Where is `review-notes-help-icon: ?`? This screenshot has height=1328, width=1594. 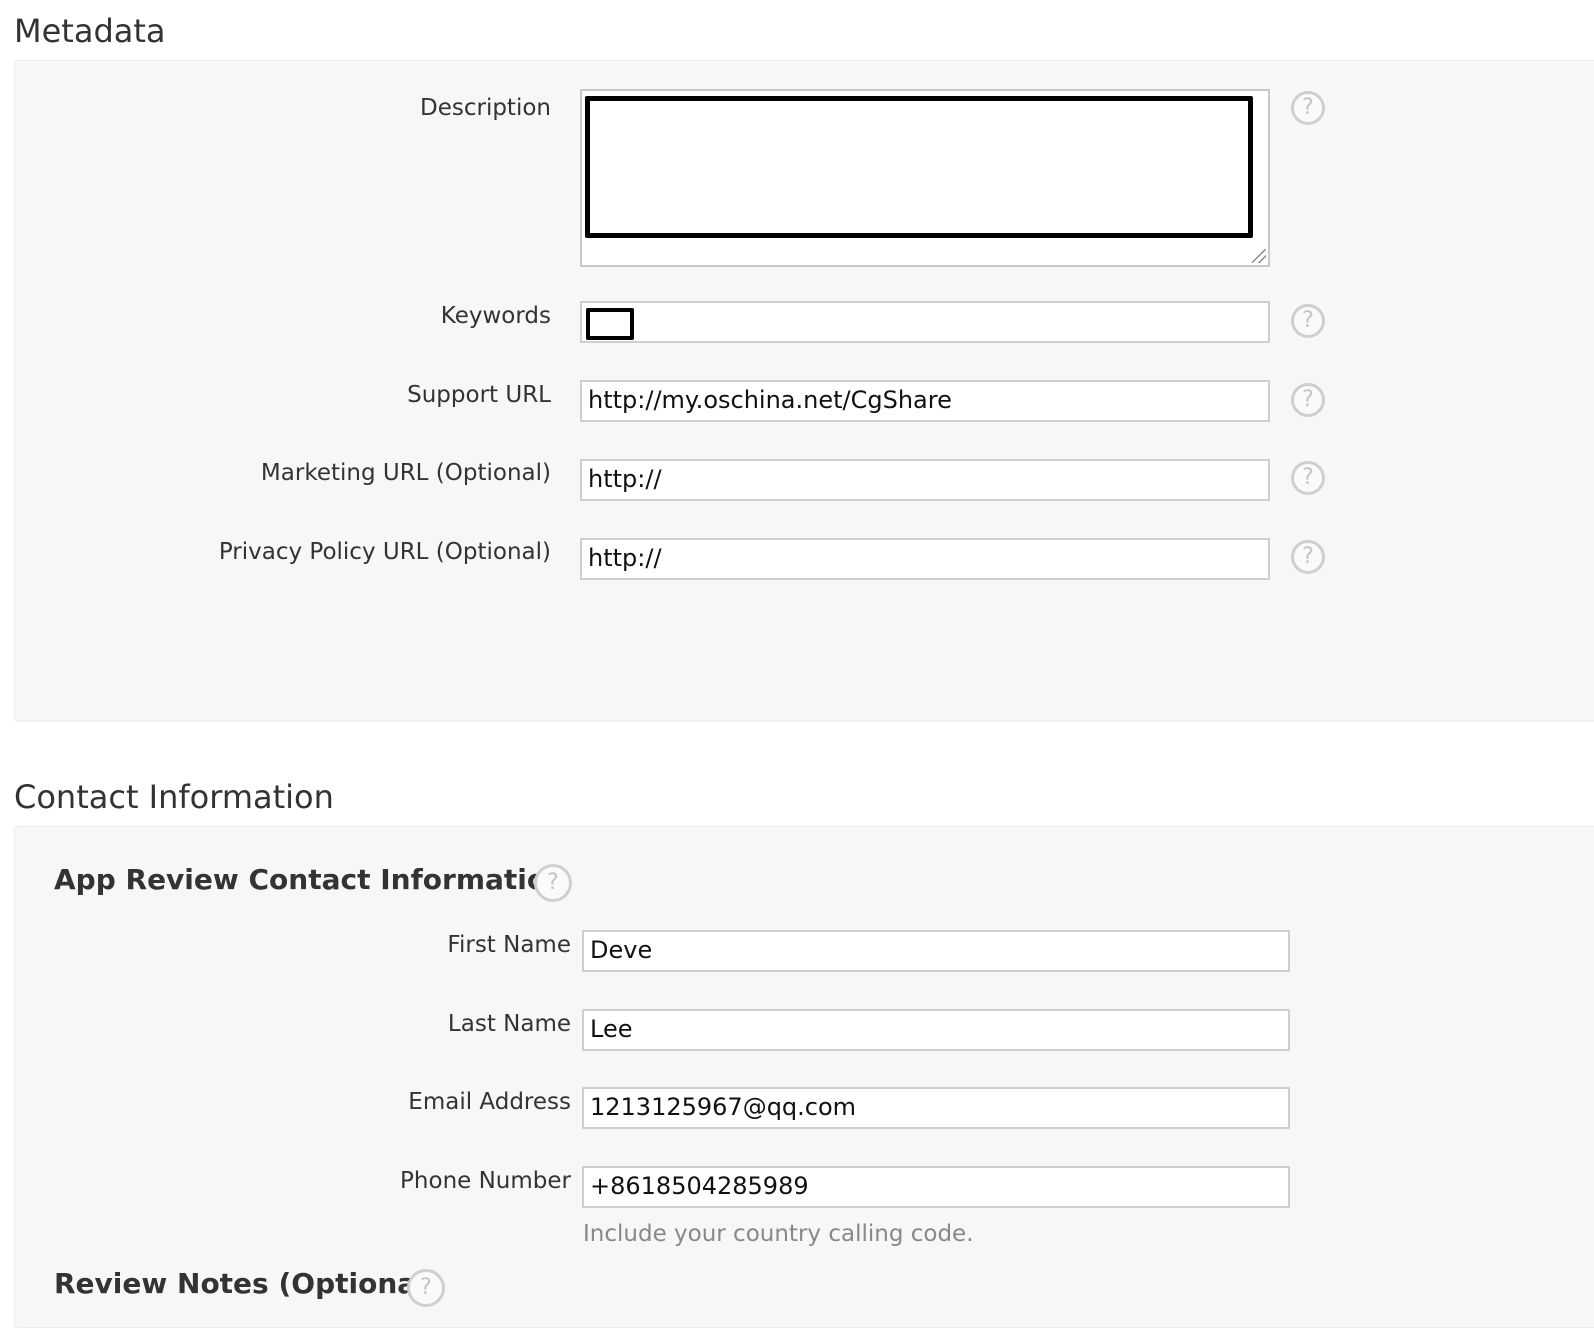
review-notes-help-icon: ? is located at coordinates (426, 1288).